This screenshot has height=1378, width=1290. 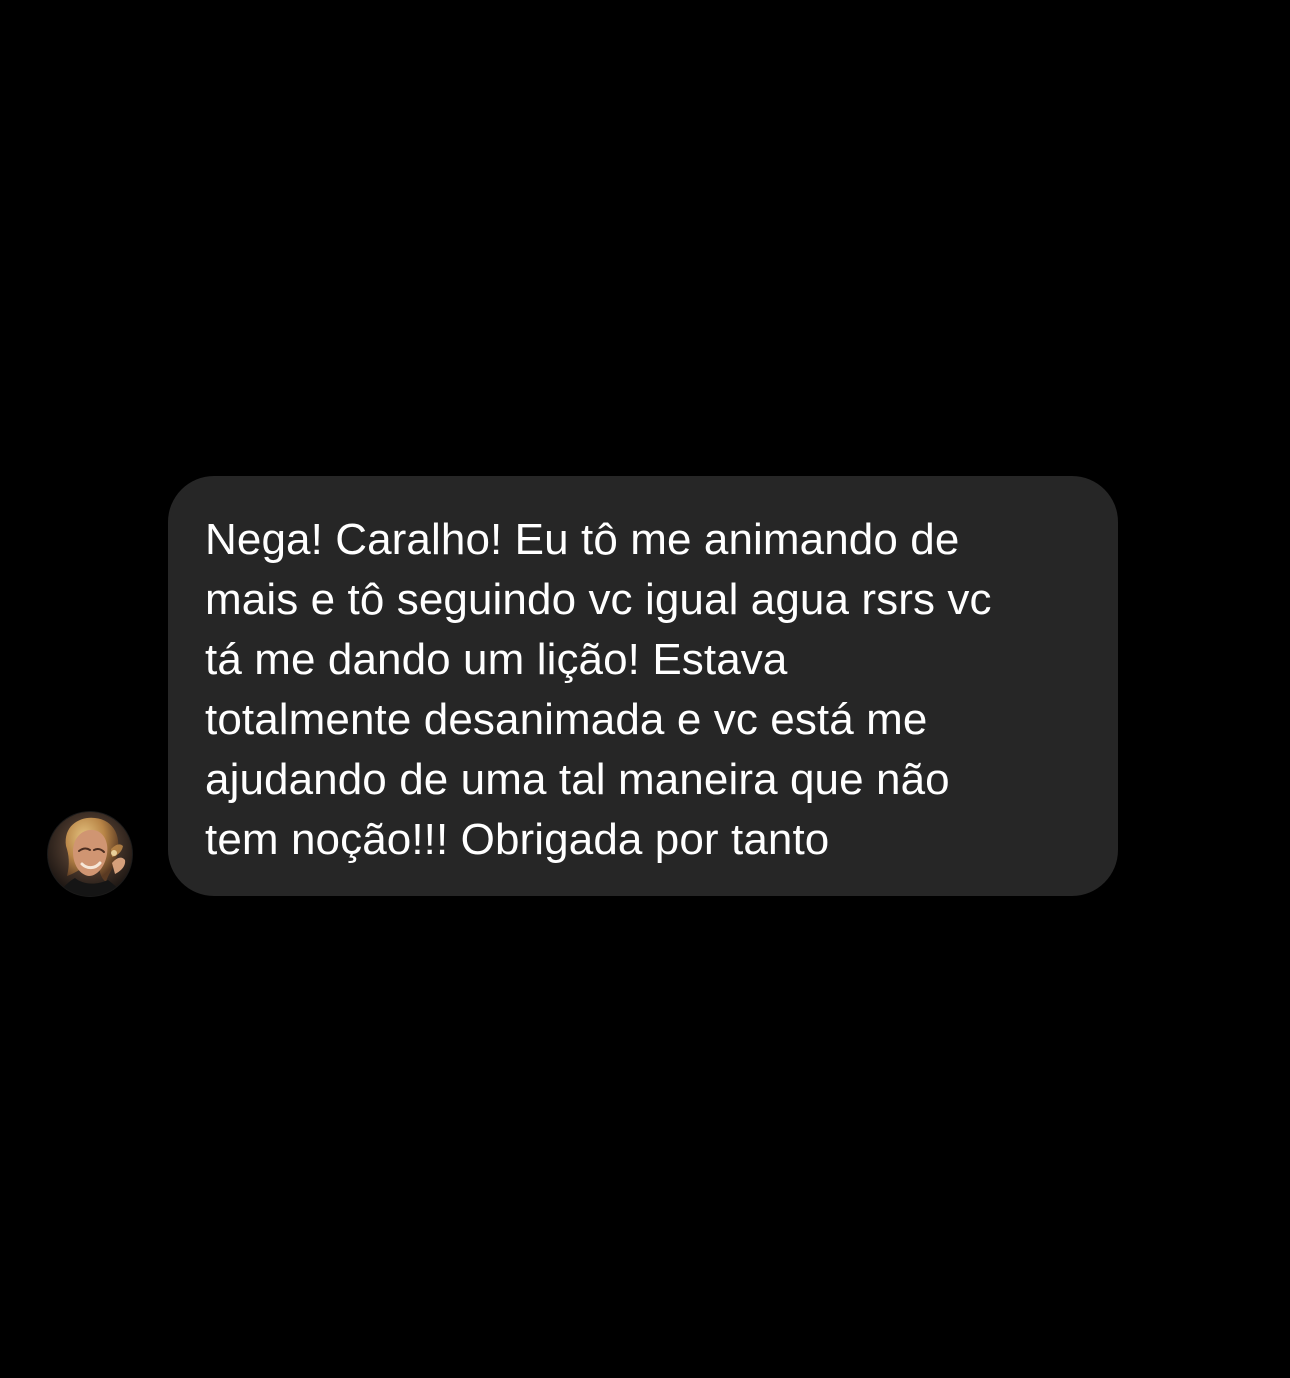 I want to click on avatar, so click(x=90, y=854).